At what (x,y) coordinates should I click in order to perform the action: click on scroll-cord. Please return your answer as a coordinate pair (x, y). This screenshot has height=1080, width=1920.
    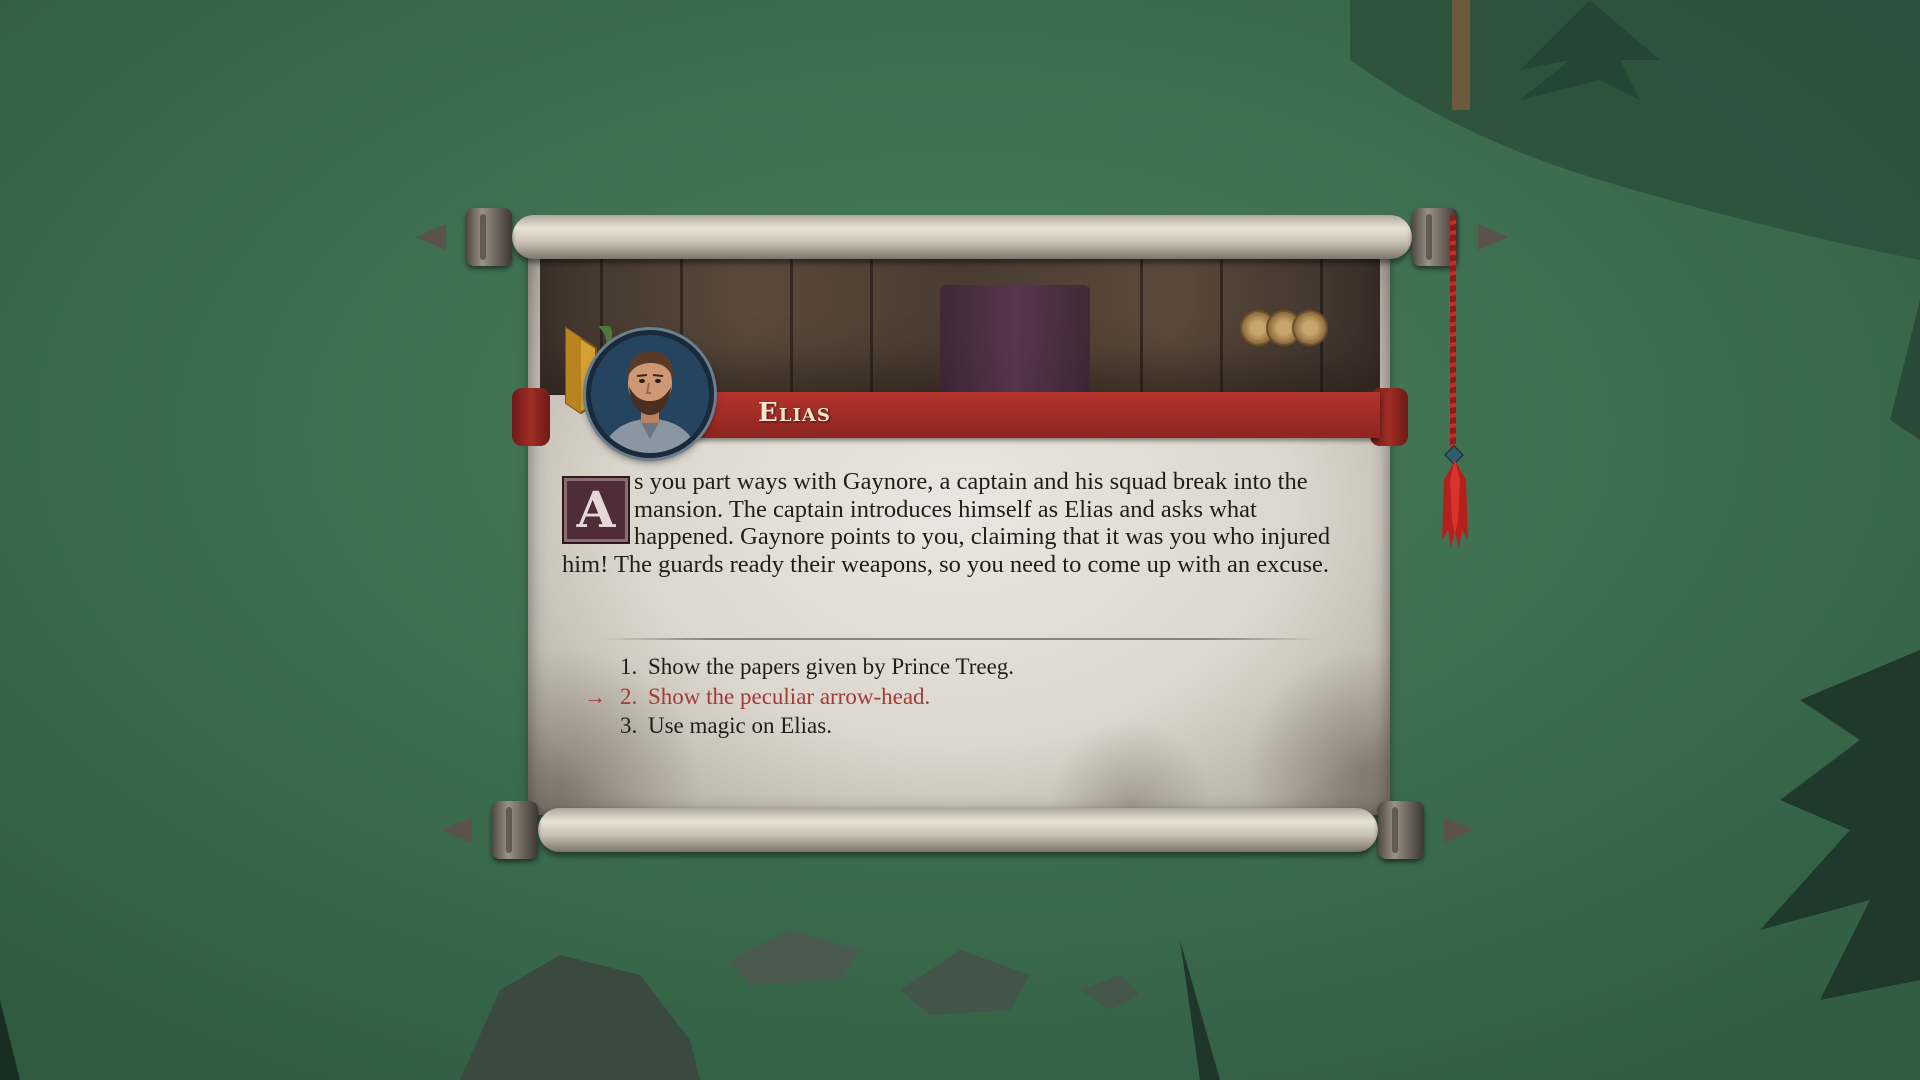
    Looking at the image, I should click on (1453, 335).